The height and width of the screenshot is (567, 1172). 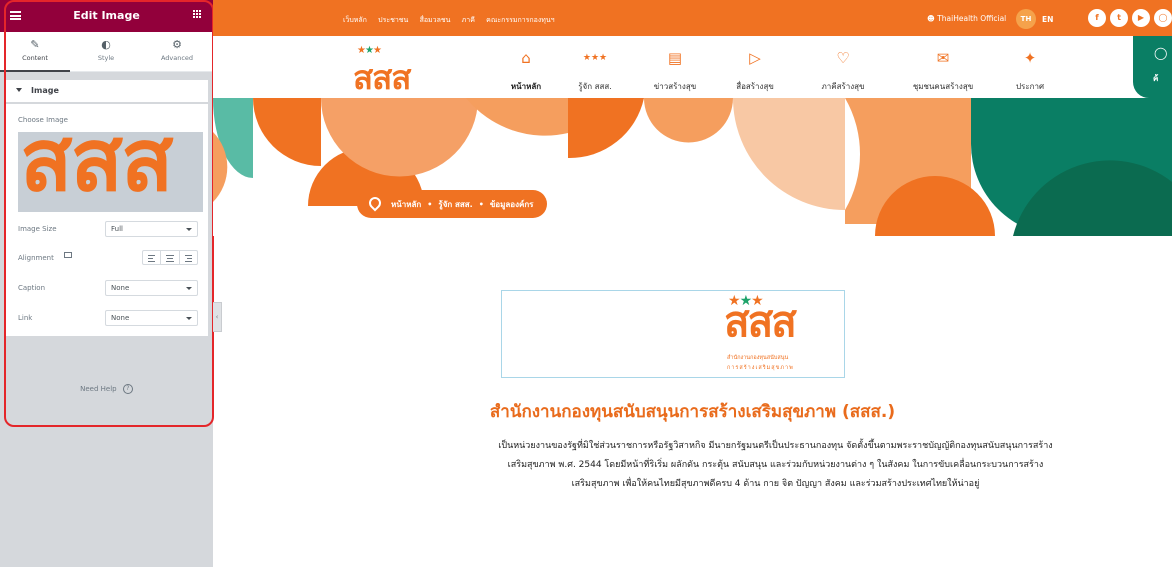 I want to click on help-circle-icon: ?, so click(x=127, y=389).